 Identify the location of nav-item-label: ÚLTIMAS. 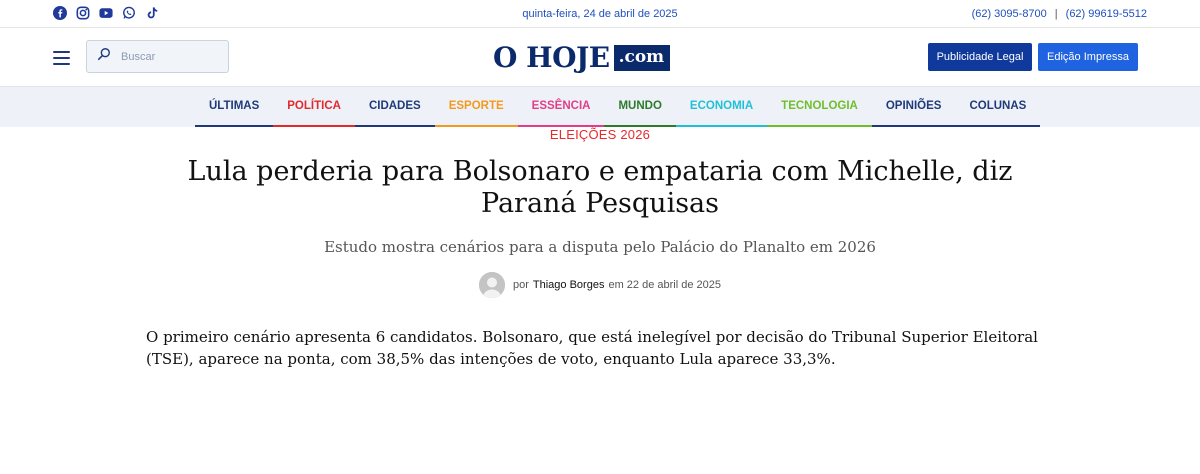
(234, 106).